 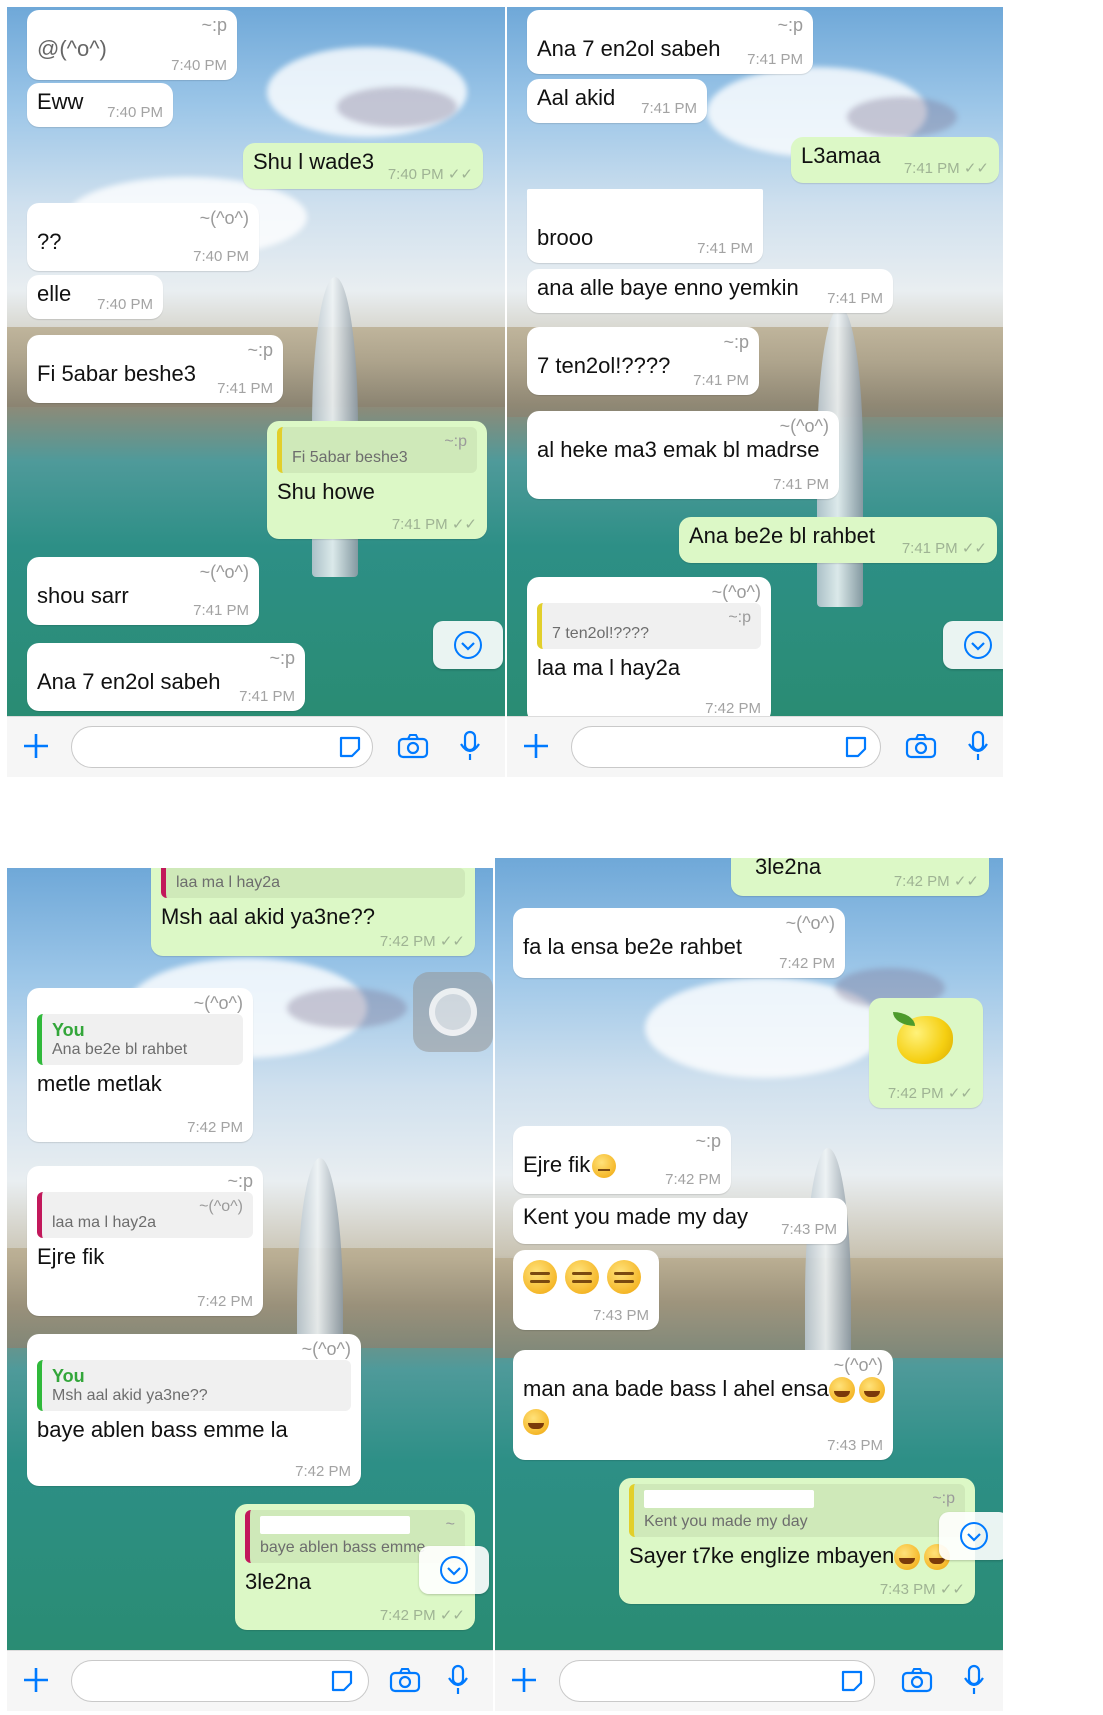 I want to click on message-bubble: ~(^o^) shou sarr 7:41 PM, so click(x=143, y=591).